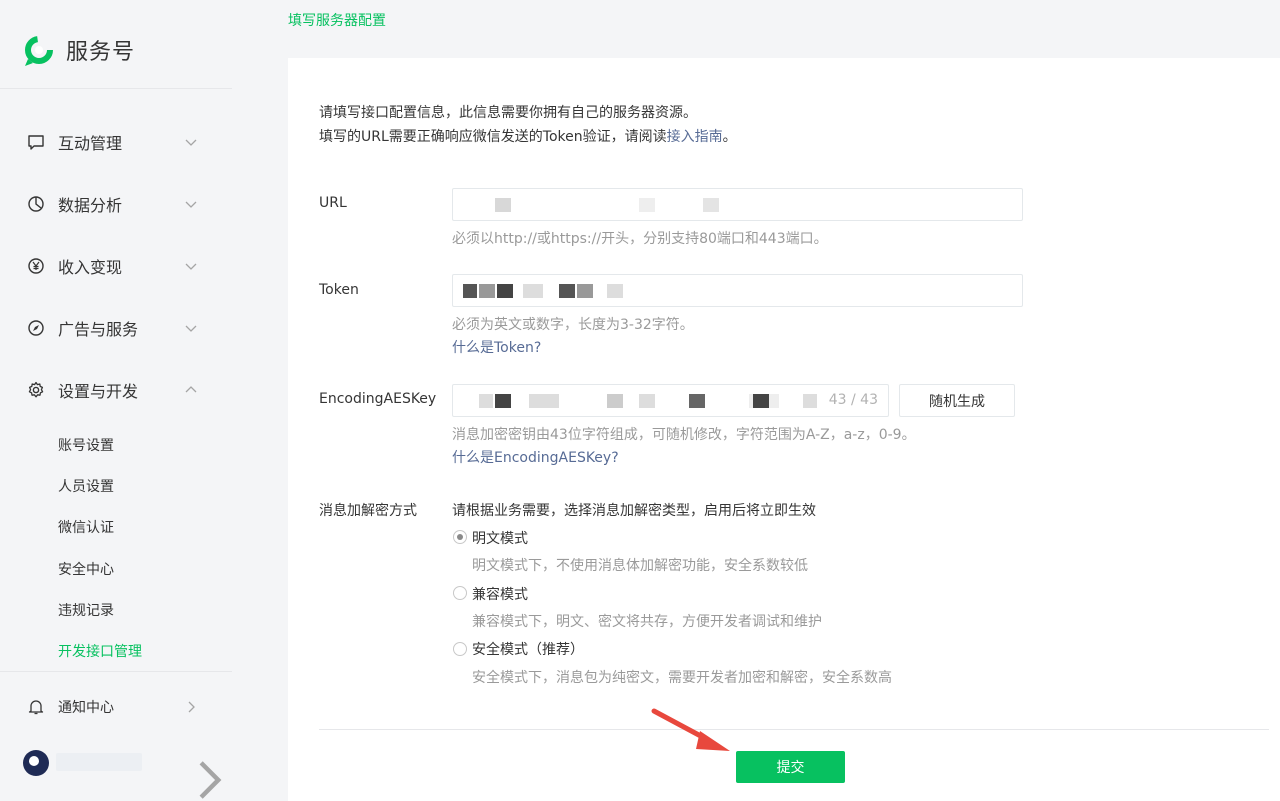 The height and width of the screenshot is (801, 1280). I want to click on intro-line-2-text: 填写的URL需要正确响应微信发送的Token验证，请阅读, so click(493, 137).